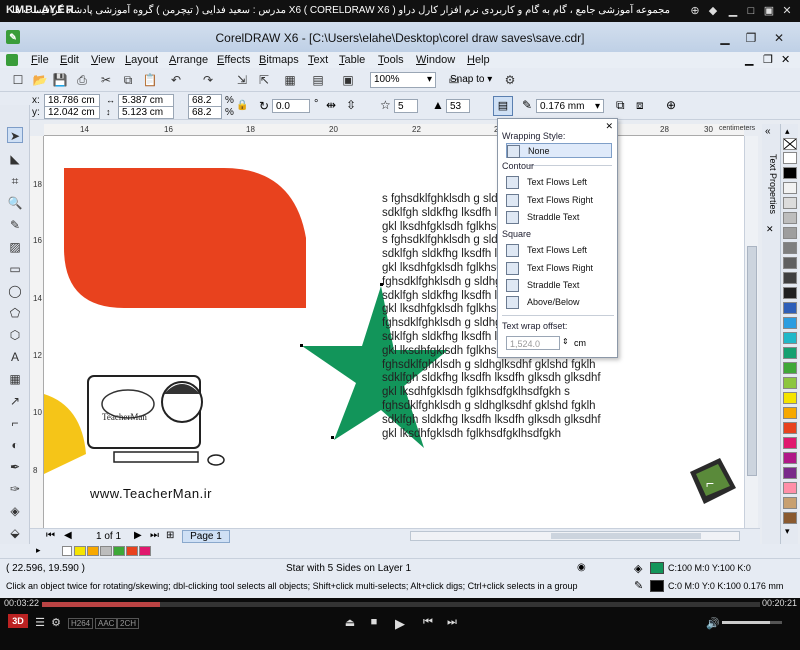 The image size is (800, 650). I want to click on last-page-icon: ⏭, so click(154, 535).